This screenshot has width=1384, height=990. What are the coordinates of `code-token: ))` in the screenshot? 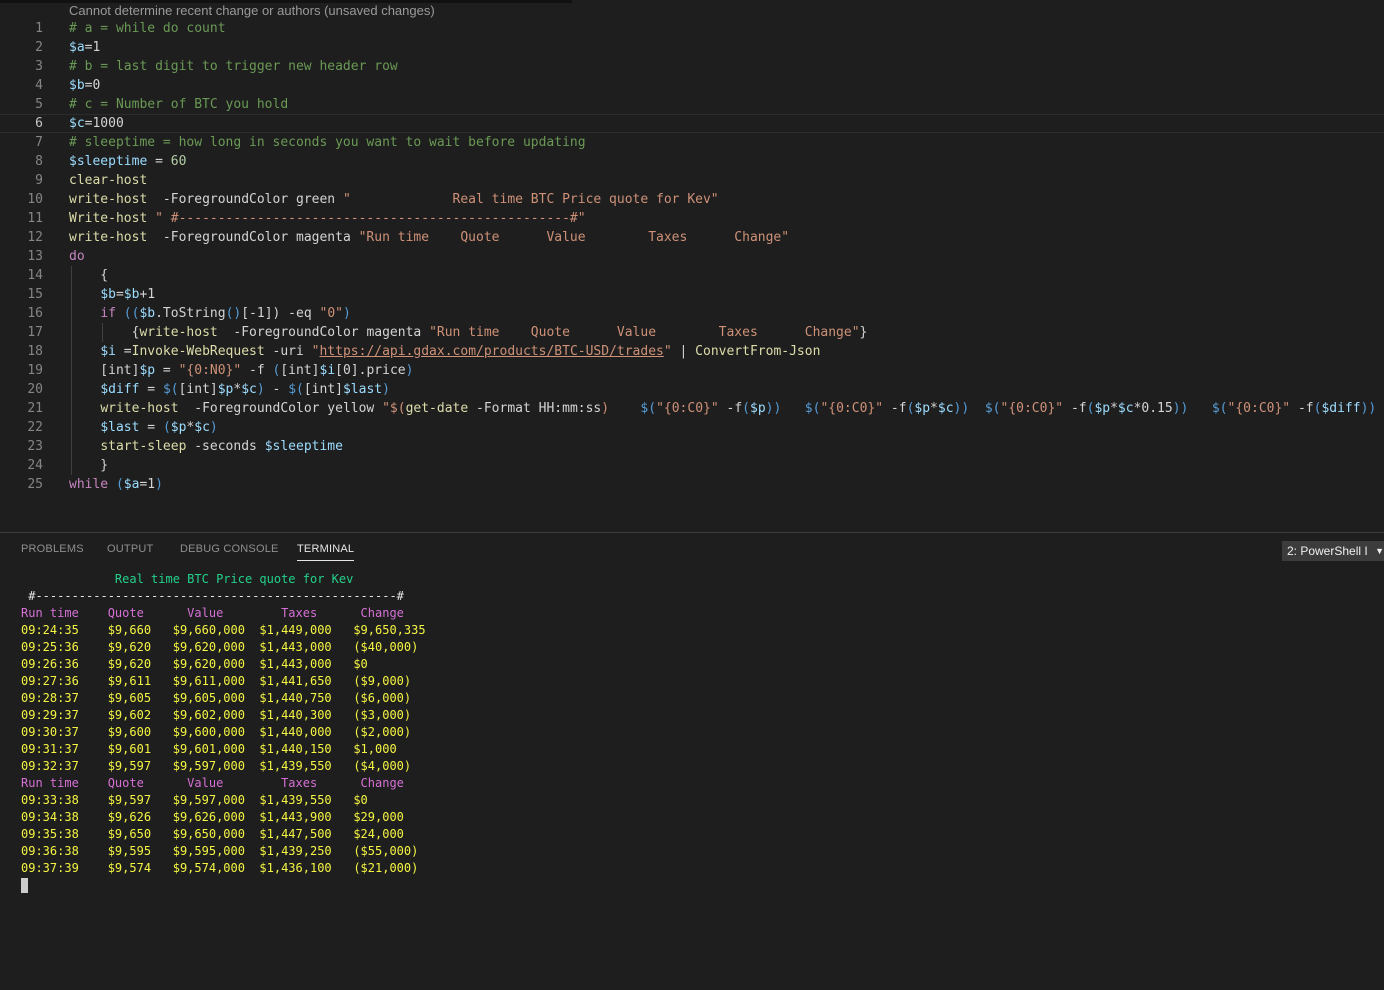 It's located at (961, 408).